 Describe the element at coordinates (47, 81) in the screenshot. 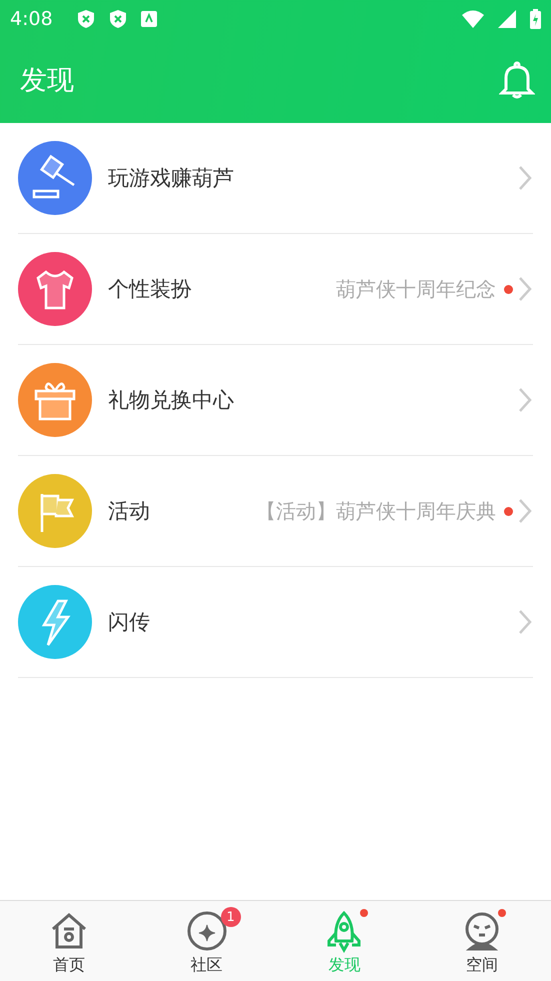

I see `page-title: 发现` at that location.